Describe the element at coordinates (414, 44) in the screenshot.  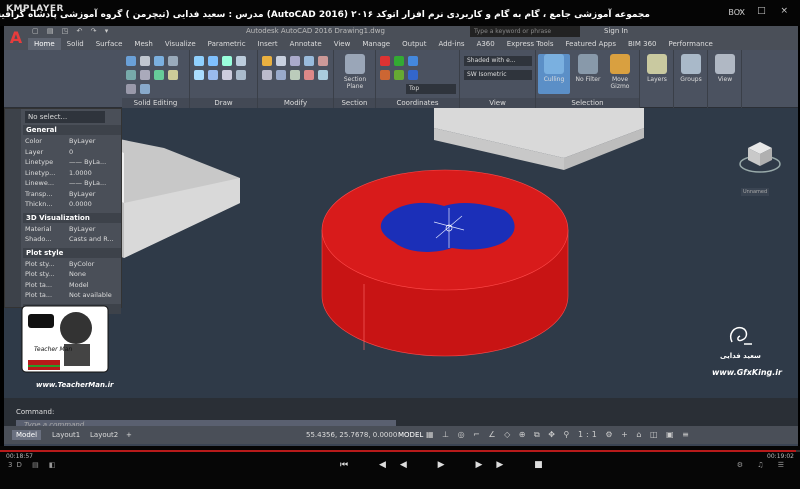
I see `tab-output: Output` at that location.